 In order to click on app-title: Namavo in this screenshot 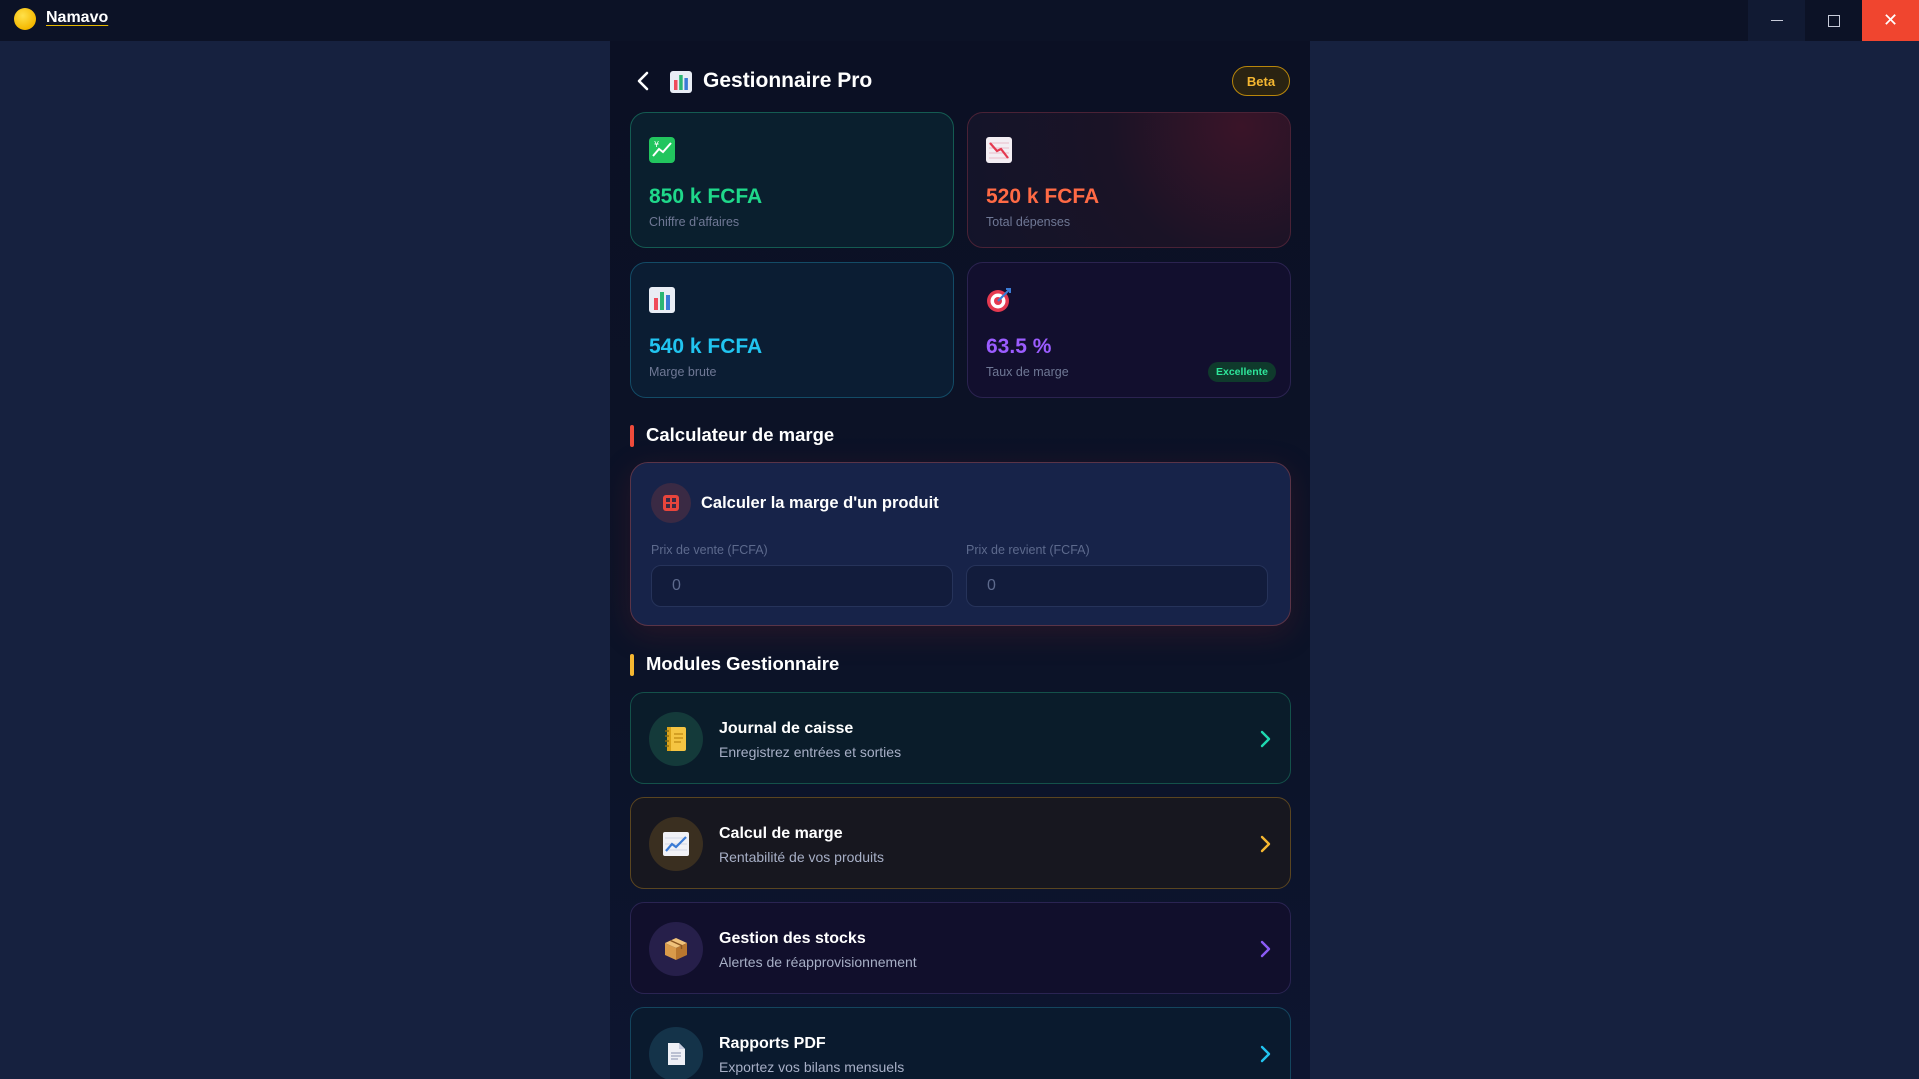, I will do `click(77, 18)`.